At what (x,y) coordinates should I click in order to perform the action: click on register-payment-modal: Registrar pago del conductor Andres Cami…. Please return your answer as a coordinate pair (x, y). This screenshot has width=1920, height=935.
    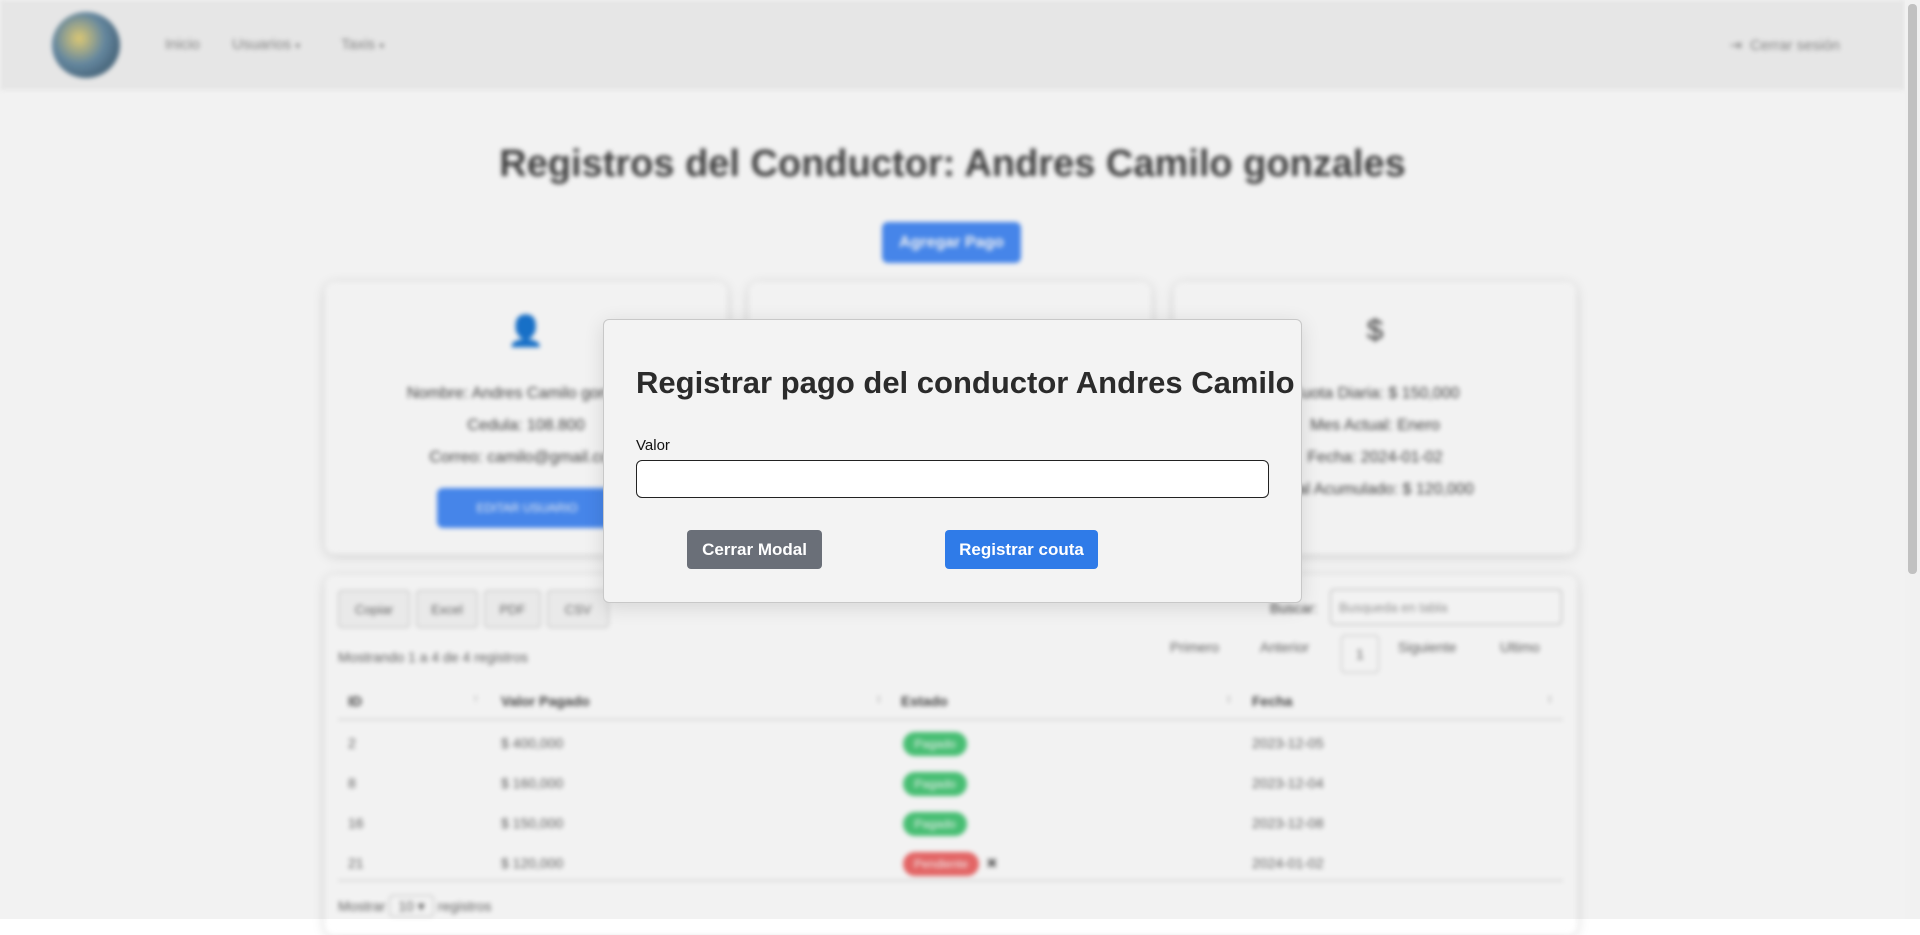
    Looking at the image, I should click on (952, 461).